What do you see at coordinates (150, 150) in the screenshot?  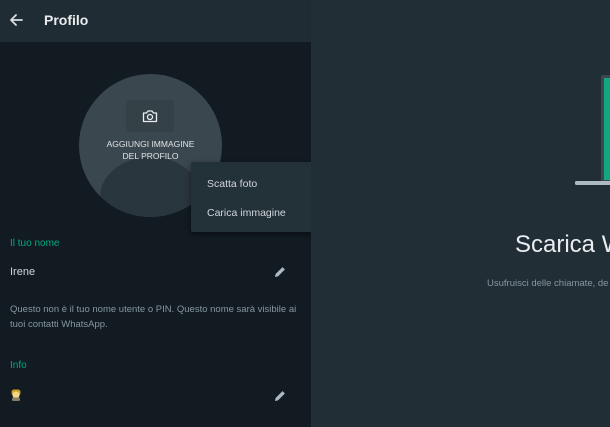 I see `add-photo-label: AGGIUNGI IMMAGINE DEL PROFILO` at bounding box center [150, 150].